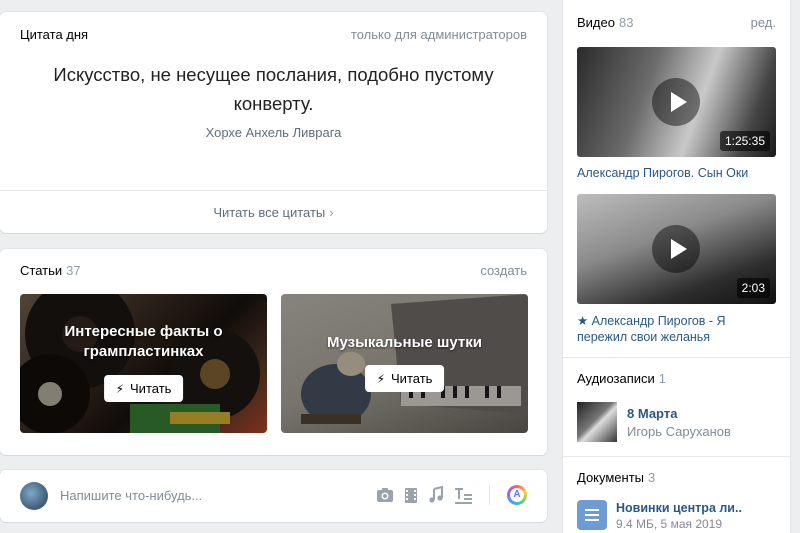  Describe the element at coordinates (273, 496) in the screenshot. I see `post-composer: Напишите что-нибудь... A` at that location.